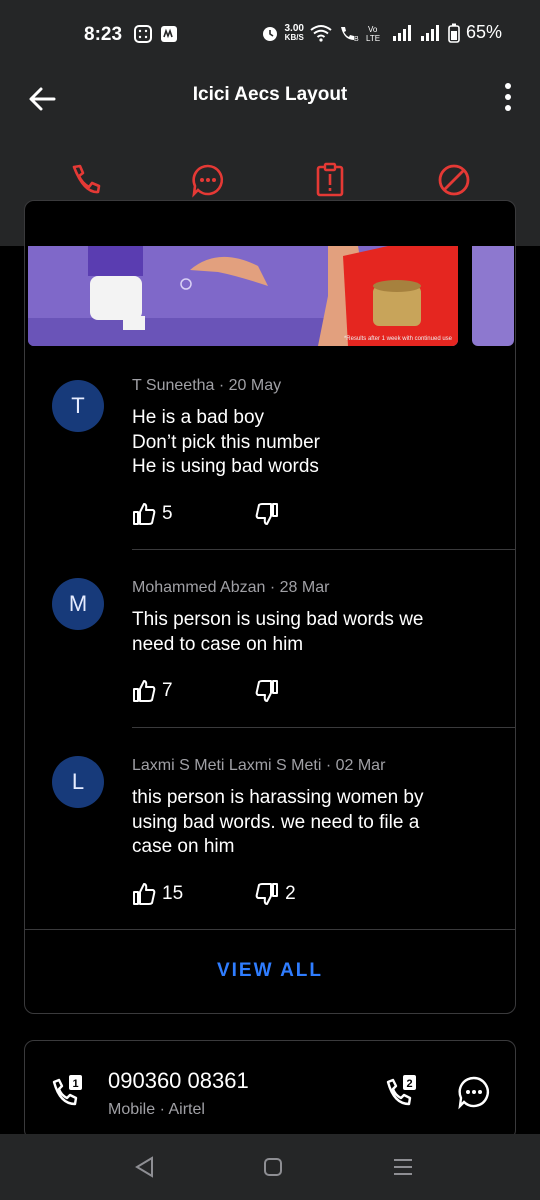 This screenshot has width=540, height=1200. Describe the element at coordinates (259, 765) in the screenshot. I see `review-meta: Laxmi S Meti Laxmi S Meti · 02 Mar` at that location.